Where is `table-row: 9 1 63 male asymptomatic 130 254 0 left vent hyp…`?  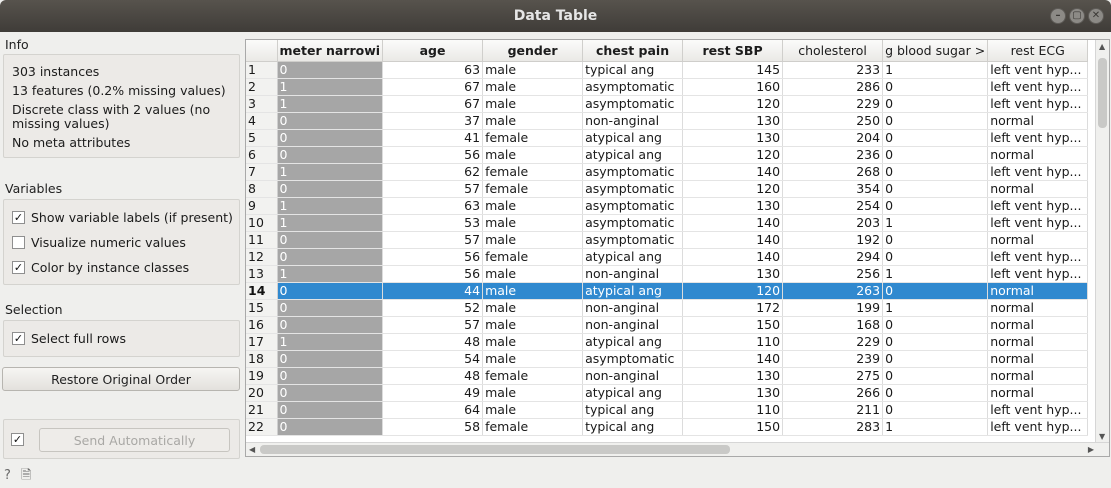 table-row: 9 1 63 male asymptomatic 130 254 0 left vent hyp… is located at coordinates (667, 206).